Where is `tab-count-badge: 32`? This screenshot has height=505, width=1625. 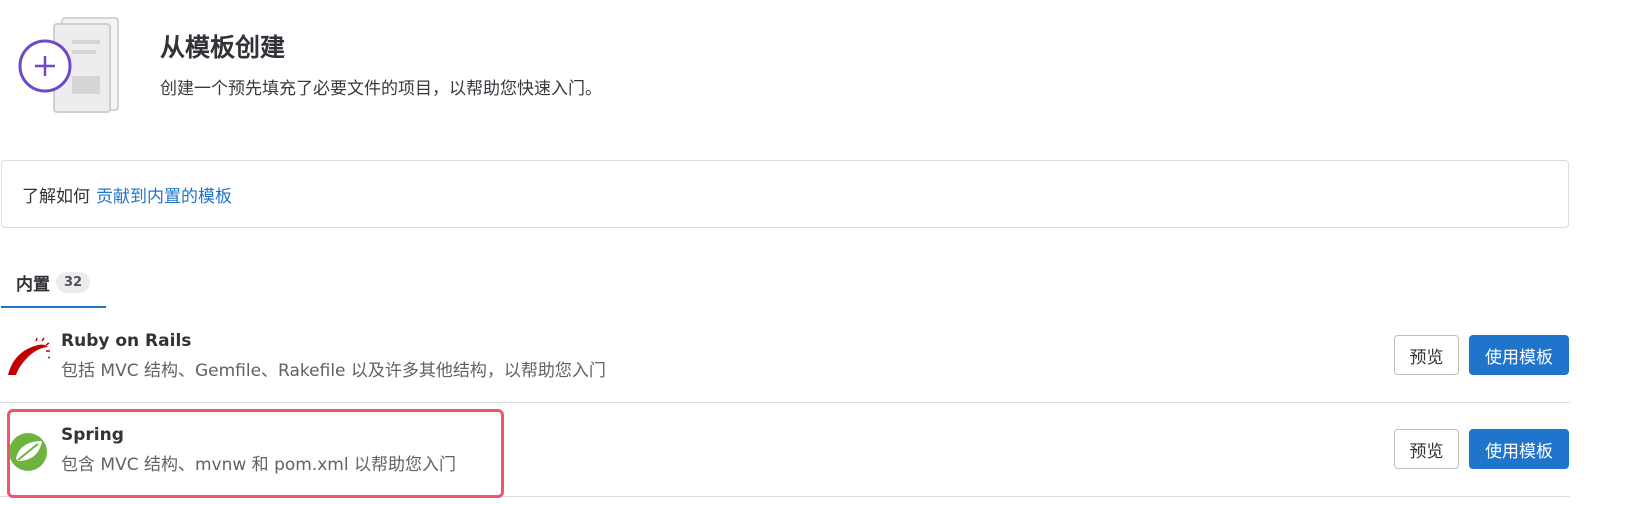
tab-count-badge: 32 is located at coordinates (73, 282).